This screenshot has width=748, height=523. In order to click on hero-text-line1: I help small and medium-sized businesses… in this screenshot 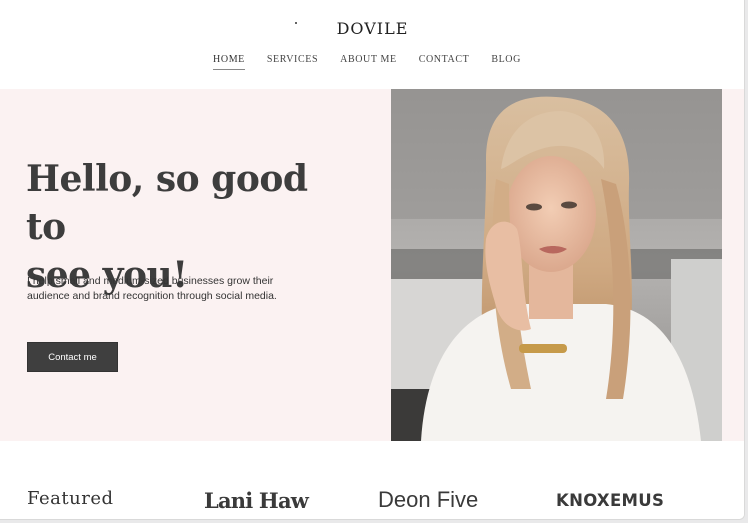, I will do `click(150, 281)`.